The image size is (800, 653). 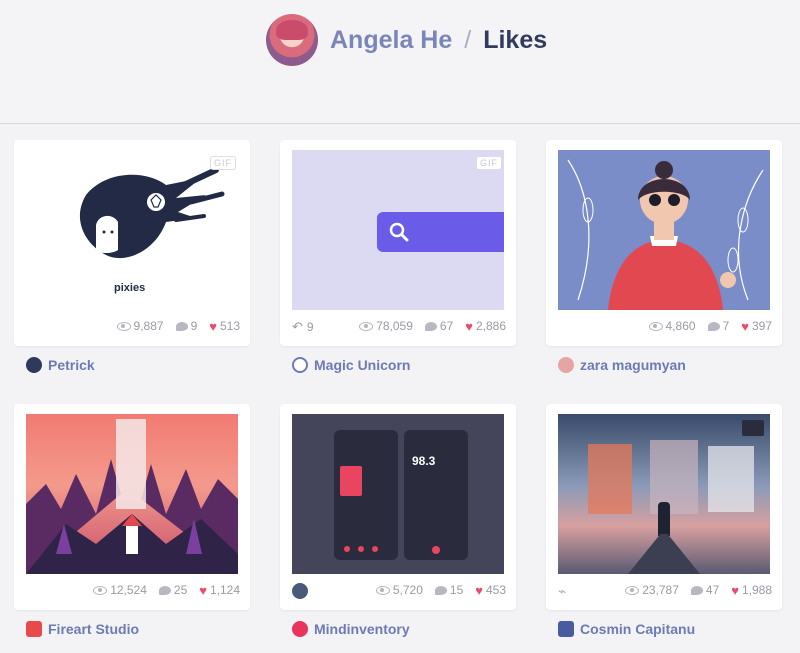 I want to click on author-name: Fireart Studio, so click(x=94, y=629).